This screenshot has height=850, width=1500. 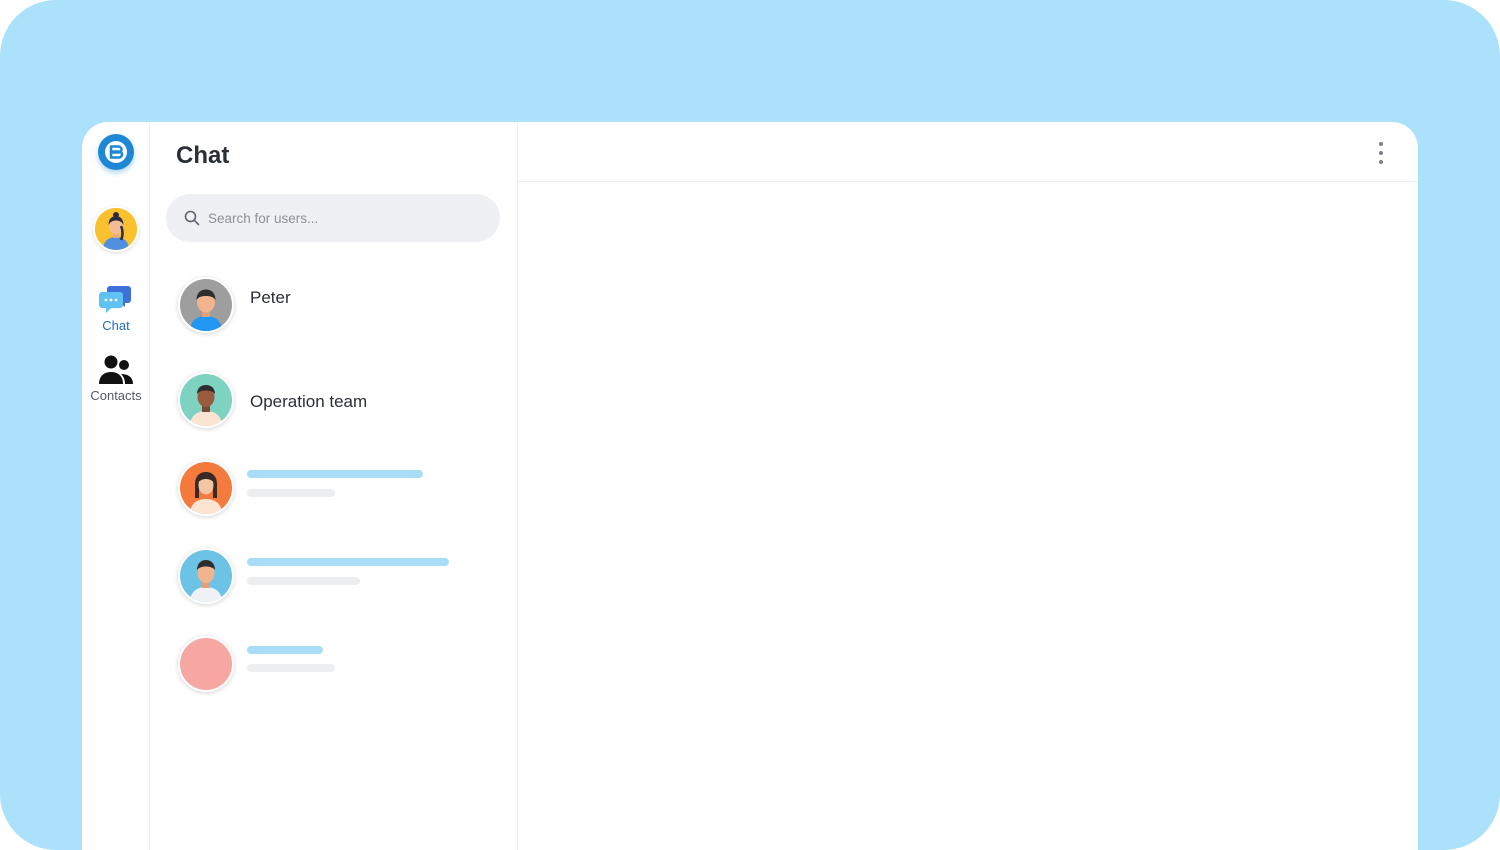 I want to click on chat-bubbles-icon, so click(x=115, y=299).